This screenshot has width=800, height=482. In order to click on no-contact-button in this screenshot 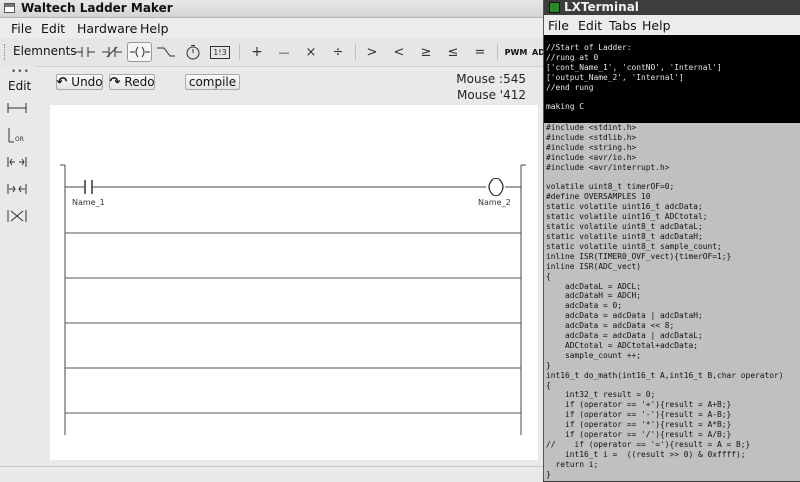, I will do `click(85, 52)`.